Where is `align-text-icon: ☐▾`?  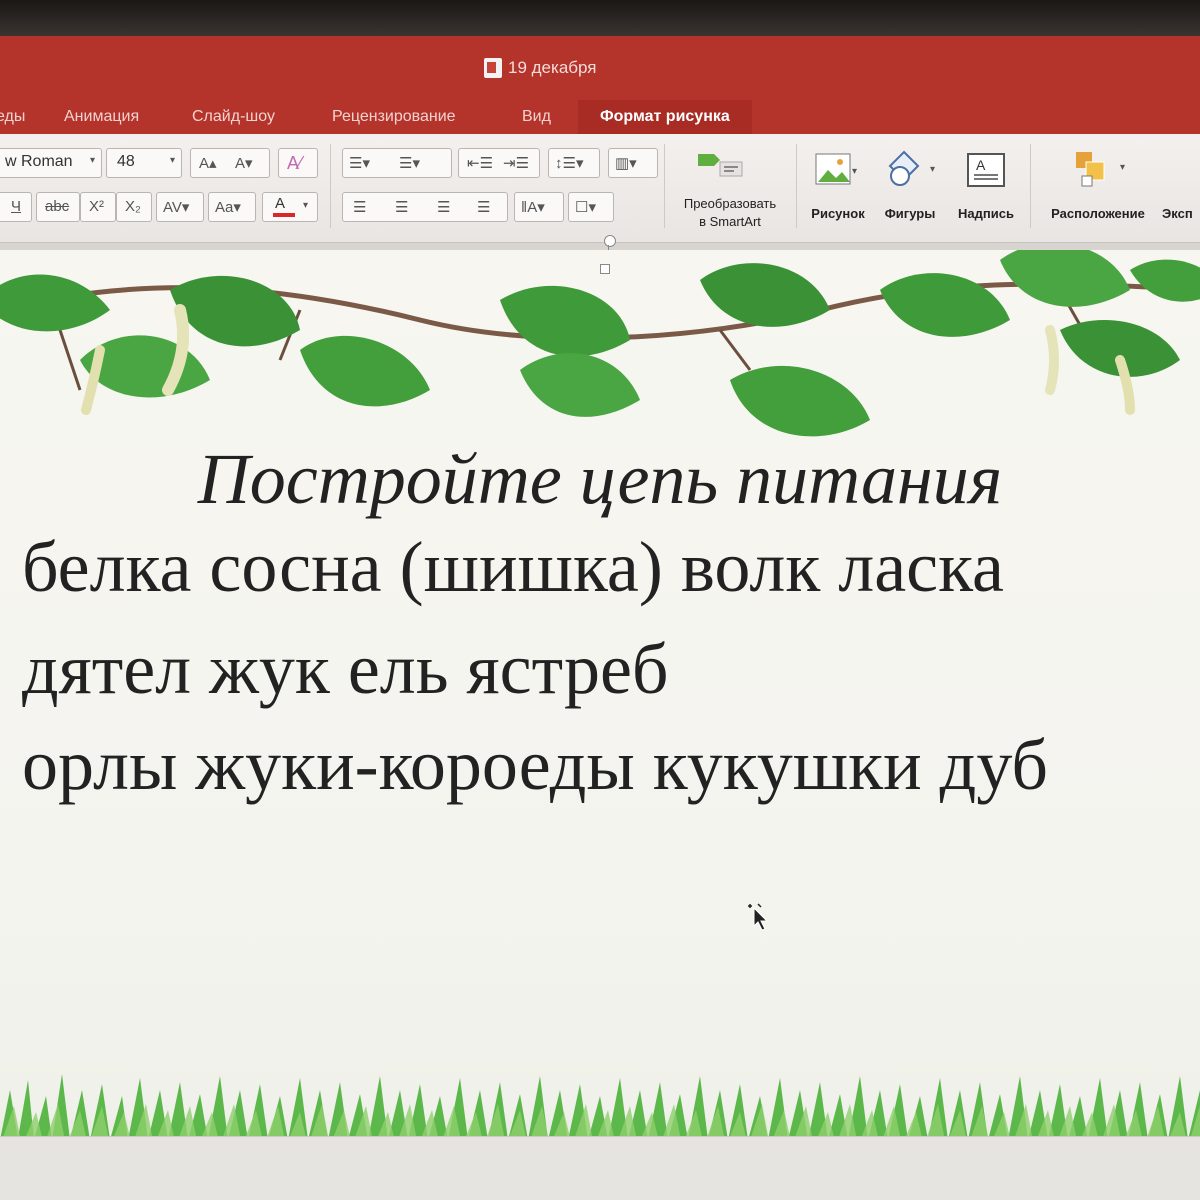 align-text-icon: ☐▾ is located at coordinates (585, 207).